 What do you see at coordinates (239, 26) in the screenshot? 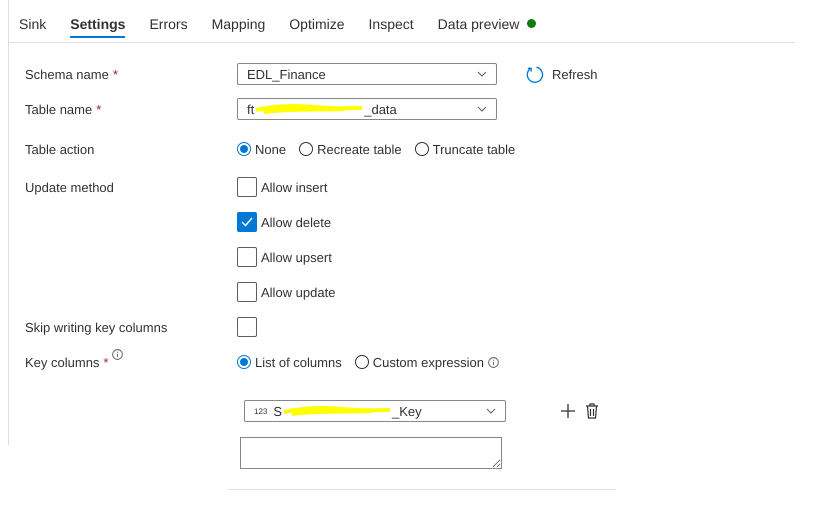
I see `tab: Mapping` at bounding box center [239, 26].